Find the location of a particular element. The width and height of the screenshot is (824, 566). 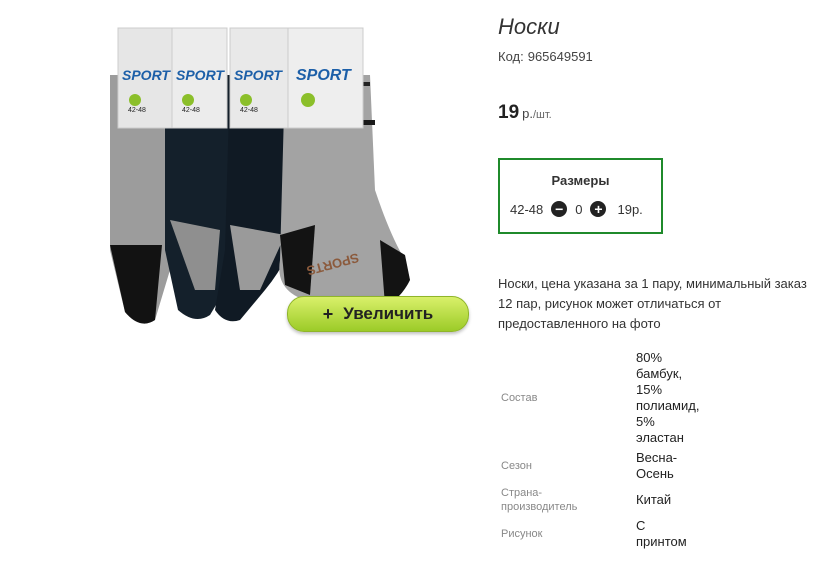

minus-icon: − is located at coordinates (559, 209).